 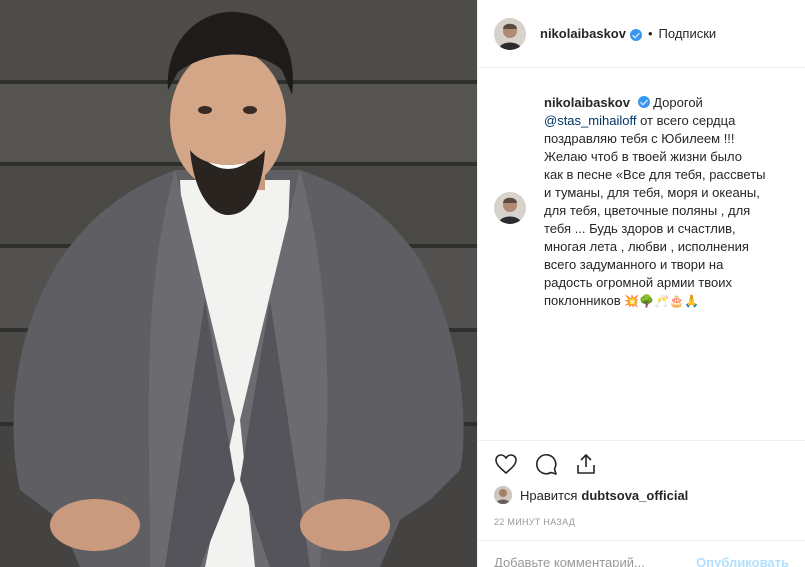 What do you see at coordinates (549, 495) in the screenshot?
I see `likes-prefix: Нравится` at bounding box center [549, 495].